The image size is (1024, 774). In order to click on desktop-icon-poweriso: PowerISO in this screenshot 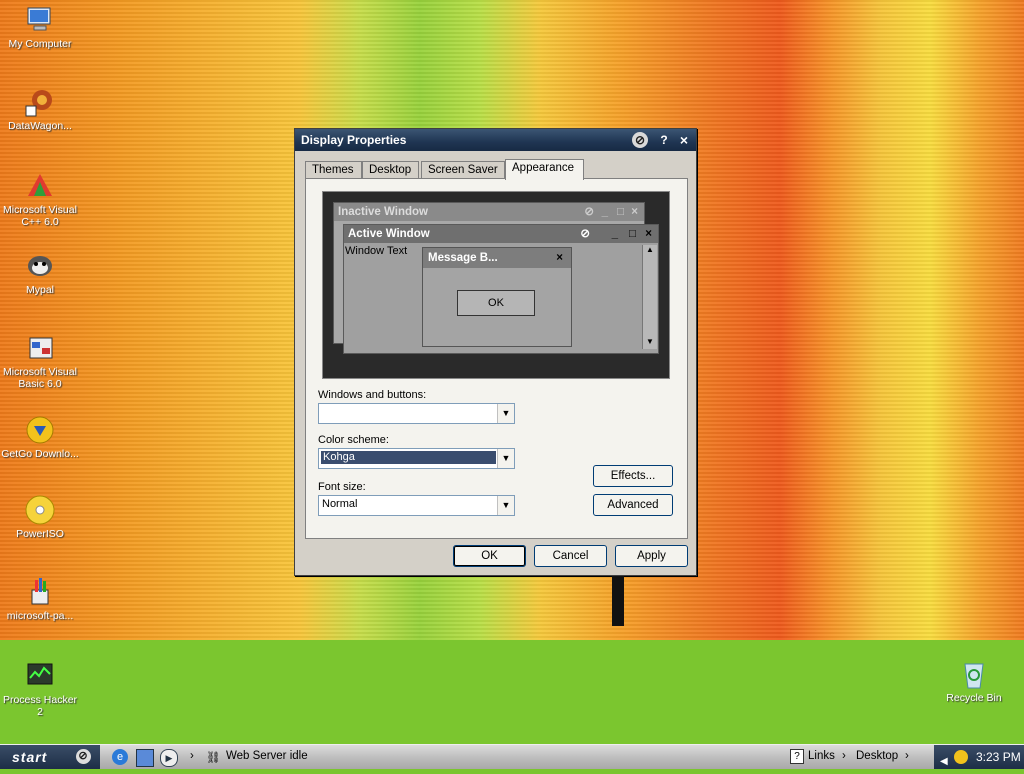, I will do `click(40, 517)`.